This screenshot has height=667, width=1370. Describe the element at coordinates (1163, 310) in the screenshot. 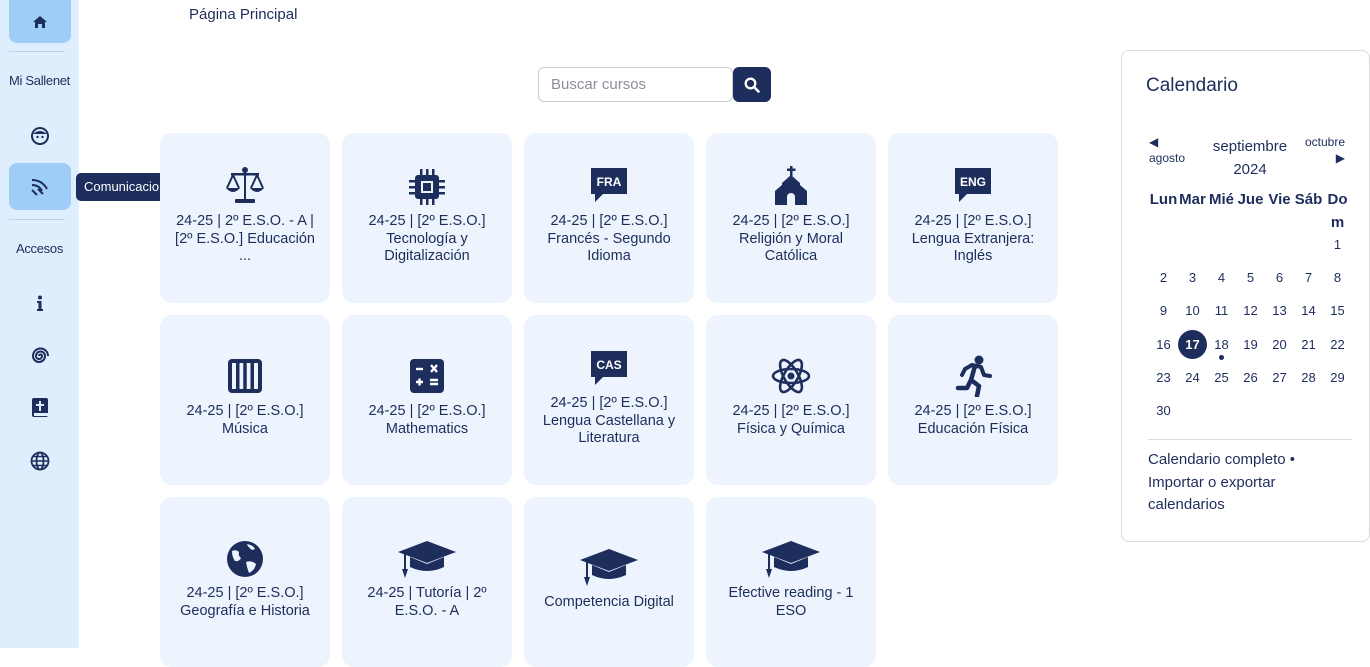

I see `calendar-day: 9` at that location.